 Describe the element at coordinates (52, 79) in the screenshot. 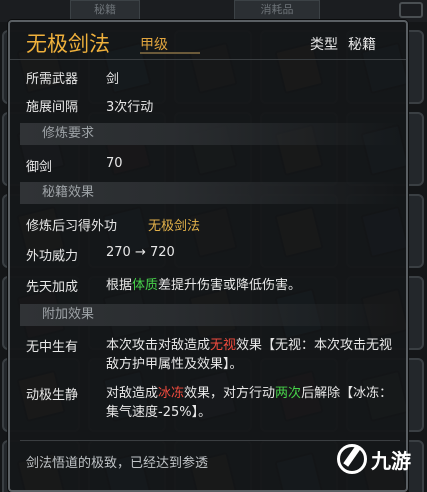

I see `required-weapon-label: 所需武器` at that location.